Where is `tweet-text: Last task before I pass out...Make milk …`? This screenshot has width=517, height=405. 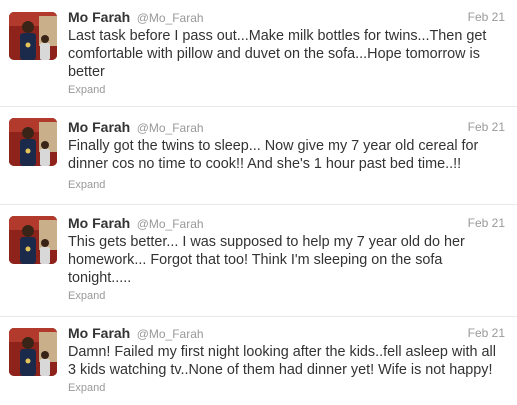 tweet-text: Last task before I pass out...Make milk … is located at coordinates (277, 54).